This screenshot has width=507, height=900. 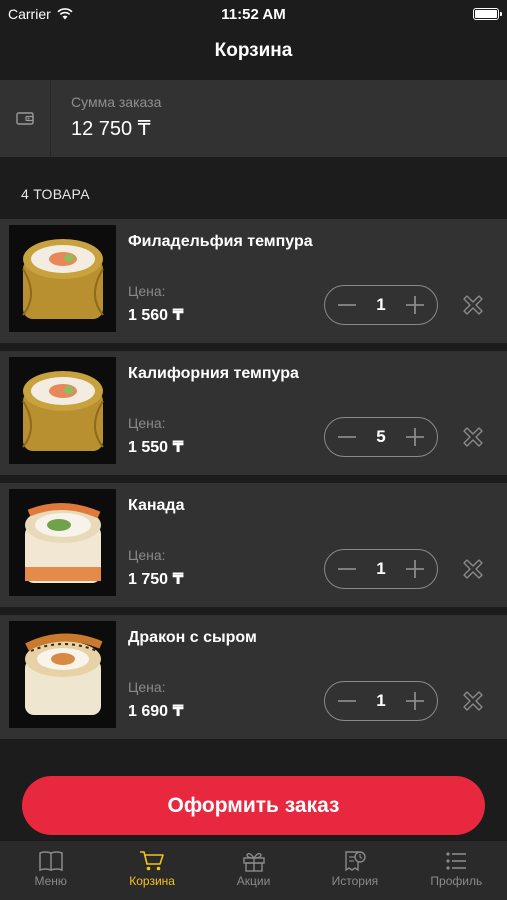 What do you see at coordinates (55, 194) in the screenshot?
I see `items-count: 4 ТОВАРА` at bounding box center [55, 194].